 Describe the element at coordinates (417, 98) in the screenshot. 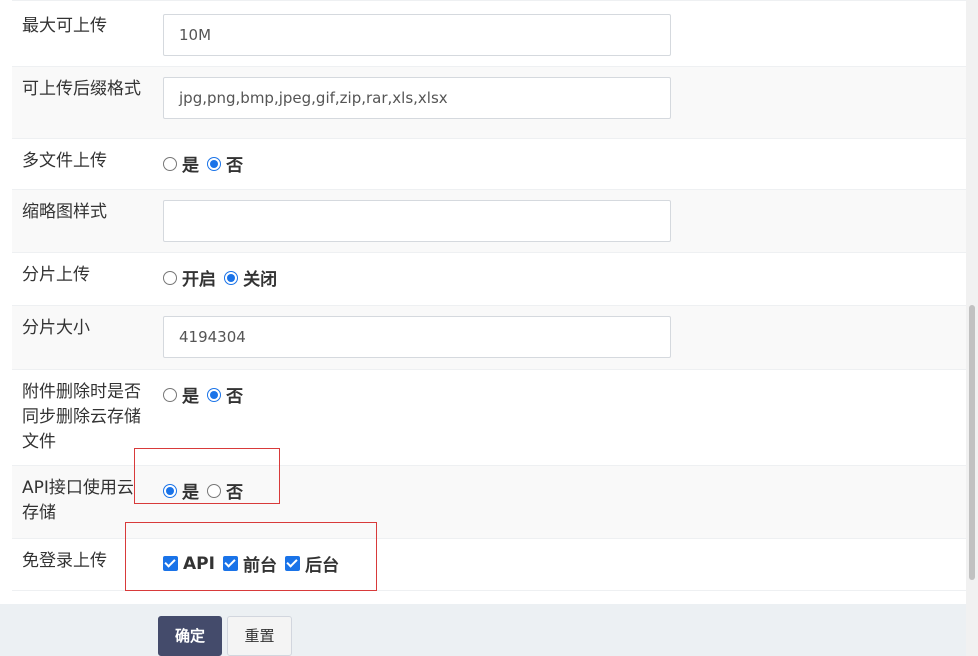

I see `allowed-suffix-input: jpg,png,bmp,jpeg,gif,zip,rar,xls,xlsx` at that location.